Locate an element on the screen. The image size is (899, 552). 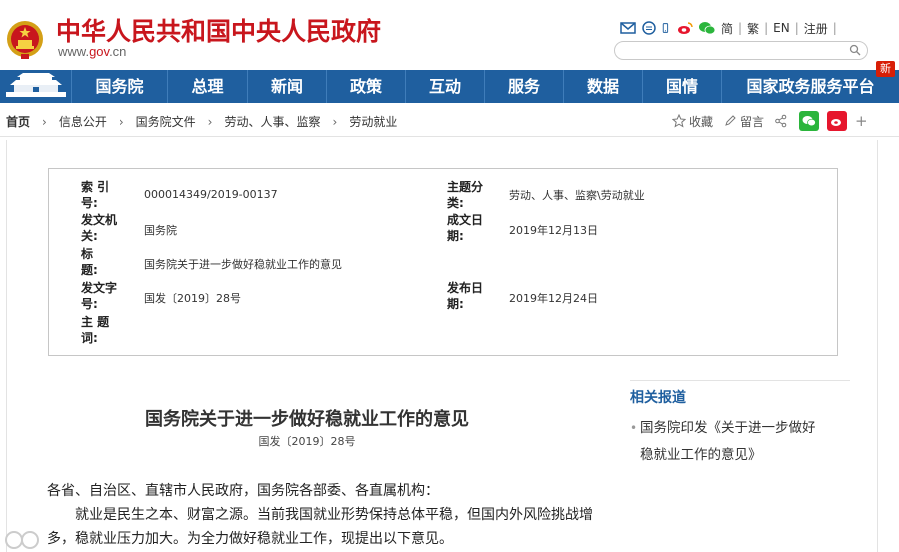
breadcrumb-info-disclosure: 信息公开 is located at coordinates (83, 121).